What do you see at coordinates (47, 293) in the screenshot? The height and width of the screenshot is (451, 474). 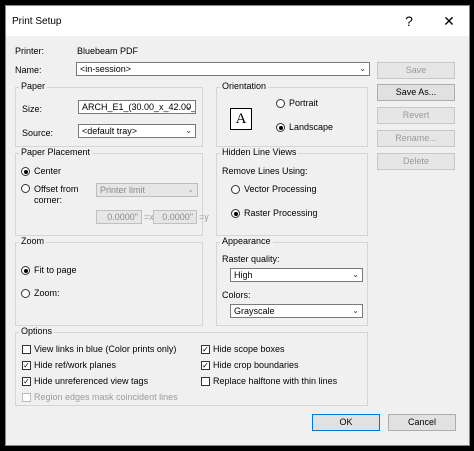 I see `zoom-label: Zoom:` at bounding box center [47, 293].